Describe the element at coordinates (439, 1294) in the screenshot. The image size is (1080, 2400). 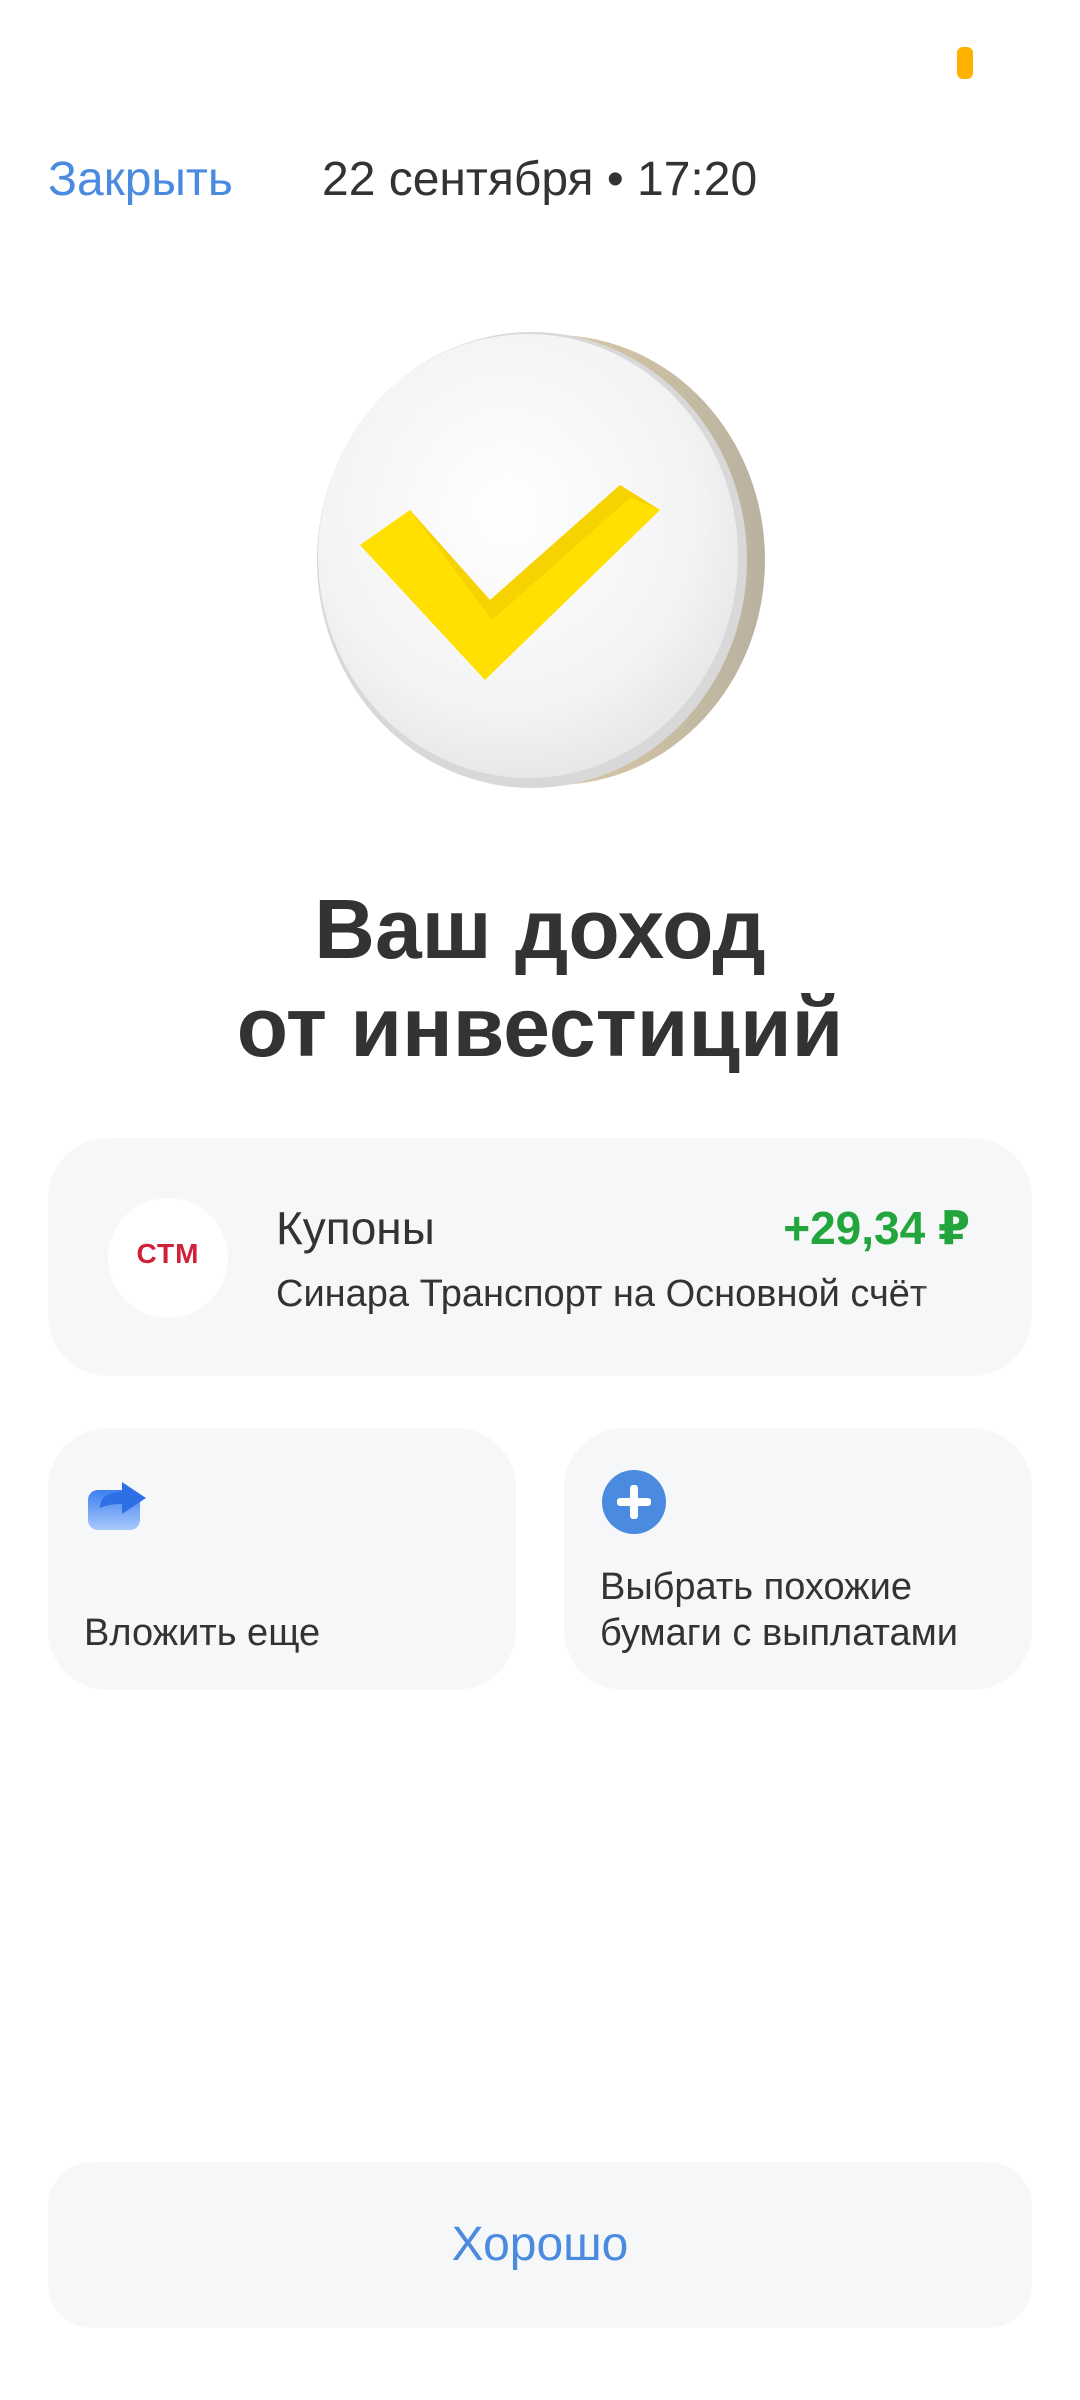
I see `coupon-issuer-name: Синара Транспорт` at that location.